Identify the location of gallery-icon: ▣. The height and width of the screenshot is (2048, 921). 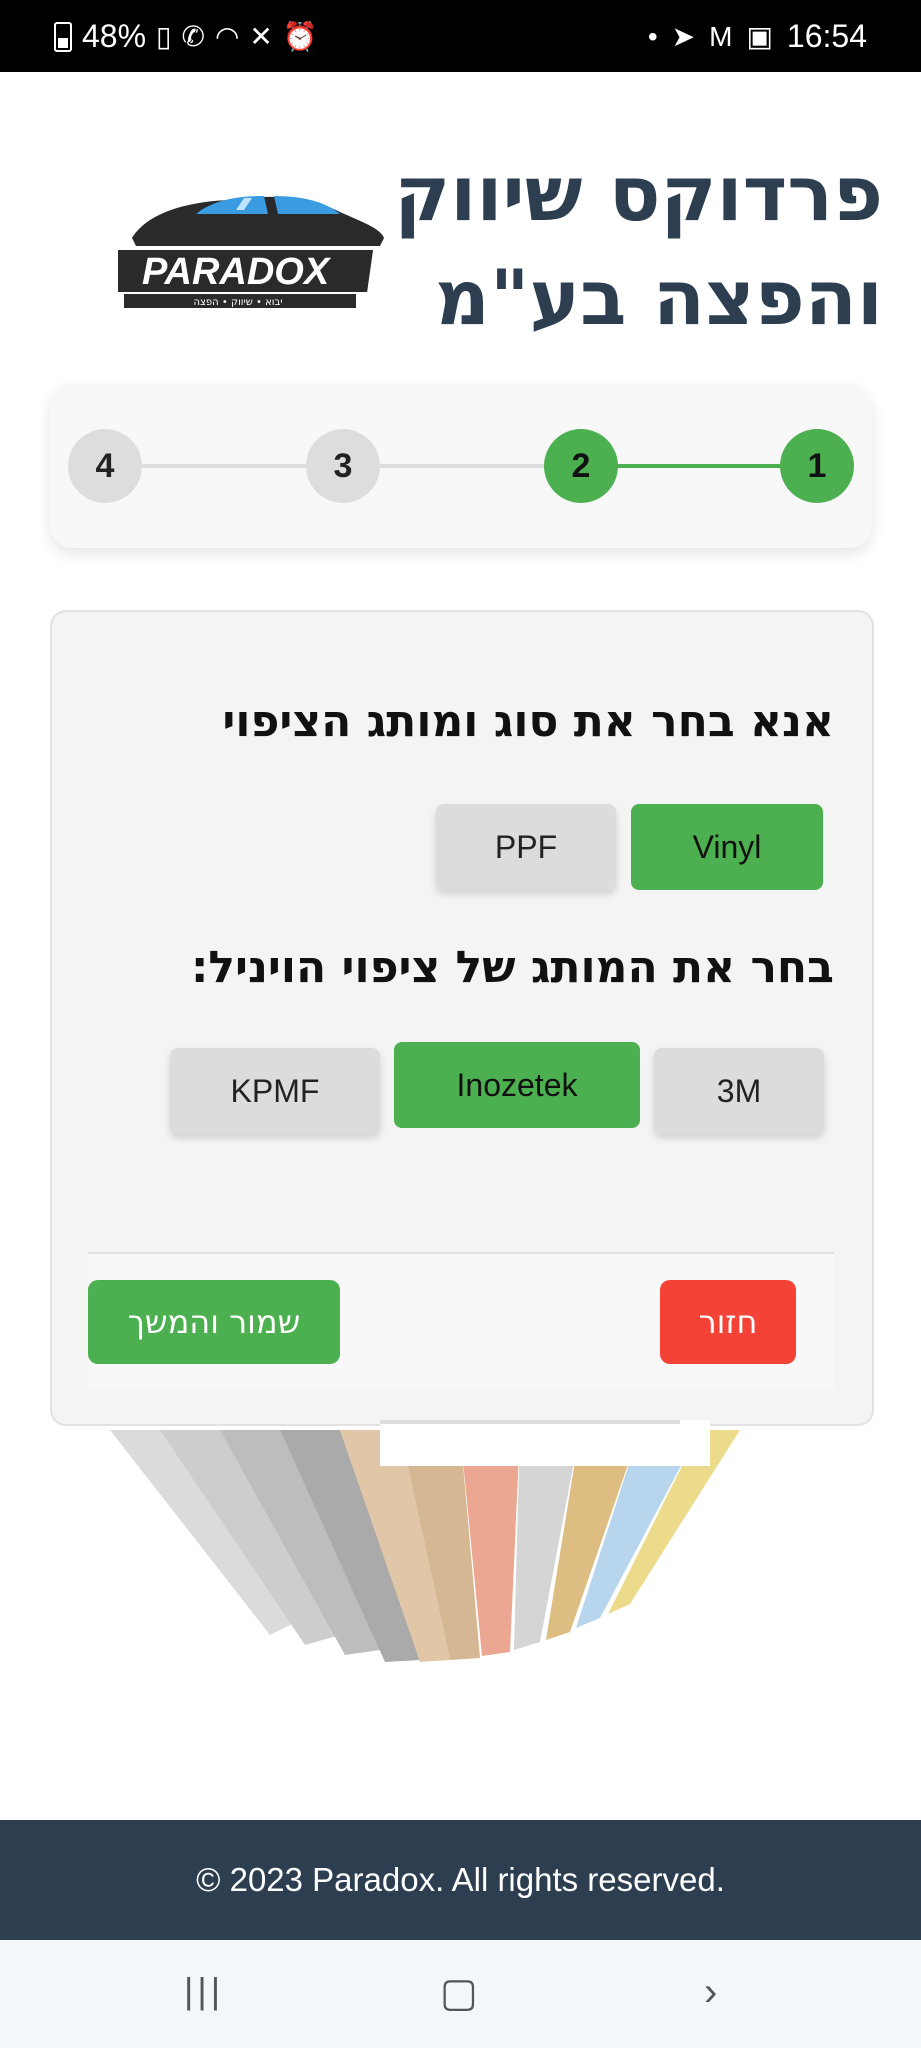
(759, 36).